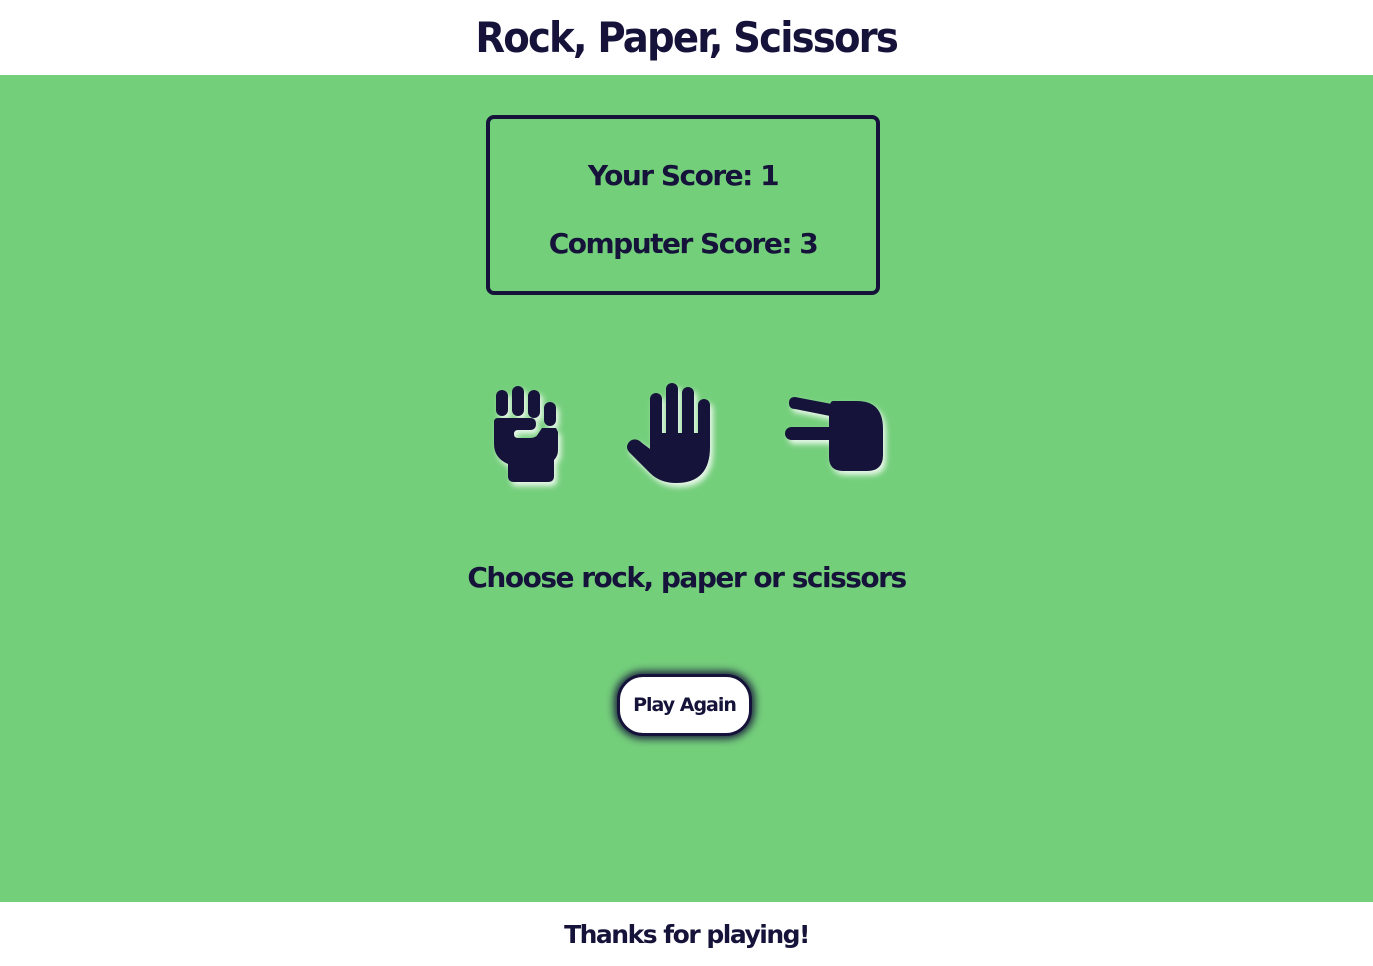  I want to click on status-message: Choose rock, paper or scissors, so click(687, 577).